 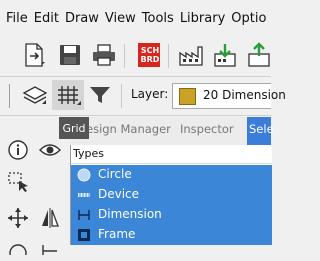 I want to click on grip-separator, so click(x=9, y=96).